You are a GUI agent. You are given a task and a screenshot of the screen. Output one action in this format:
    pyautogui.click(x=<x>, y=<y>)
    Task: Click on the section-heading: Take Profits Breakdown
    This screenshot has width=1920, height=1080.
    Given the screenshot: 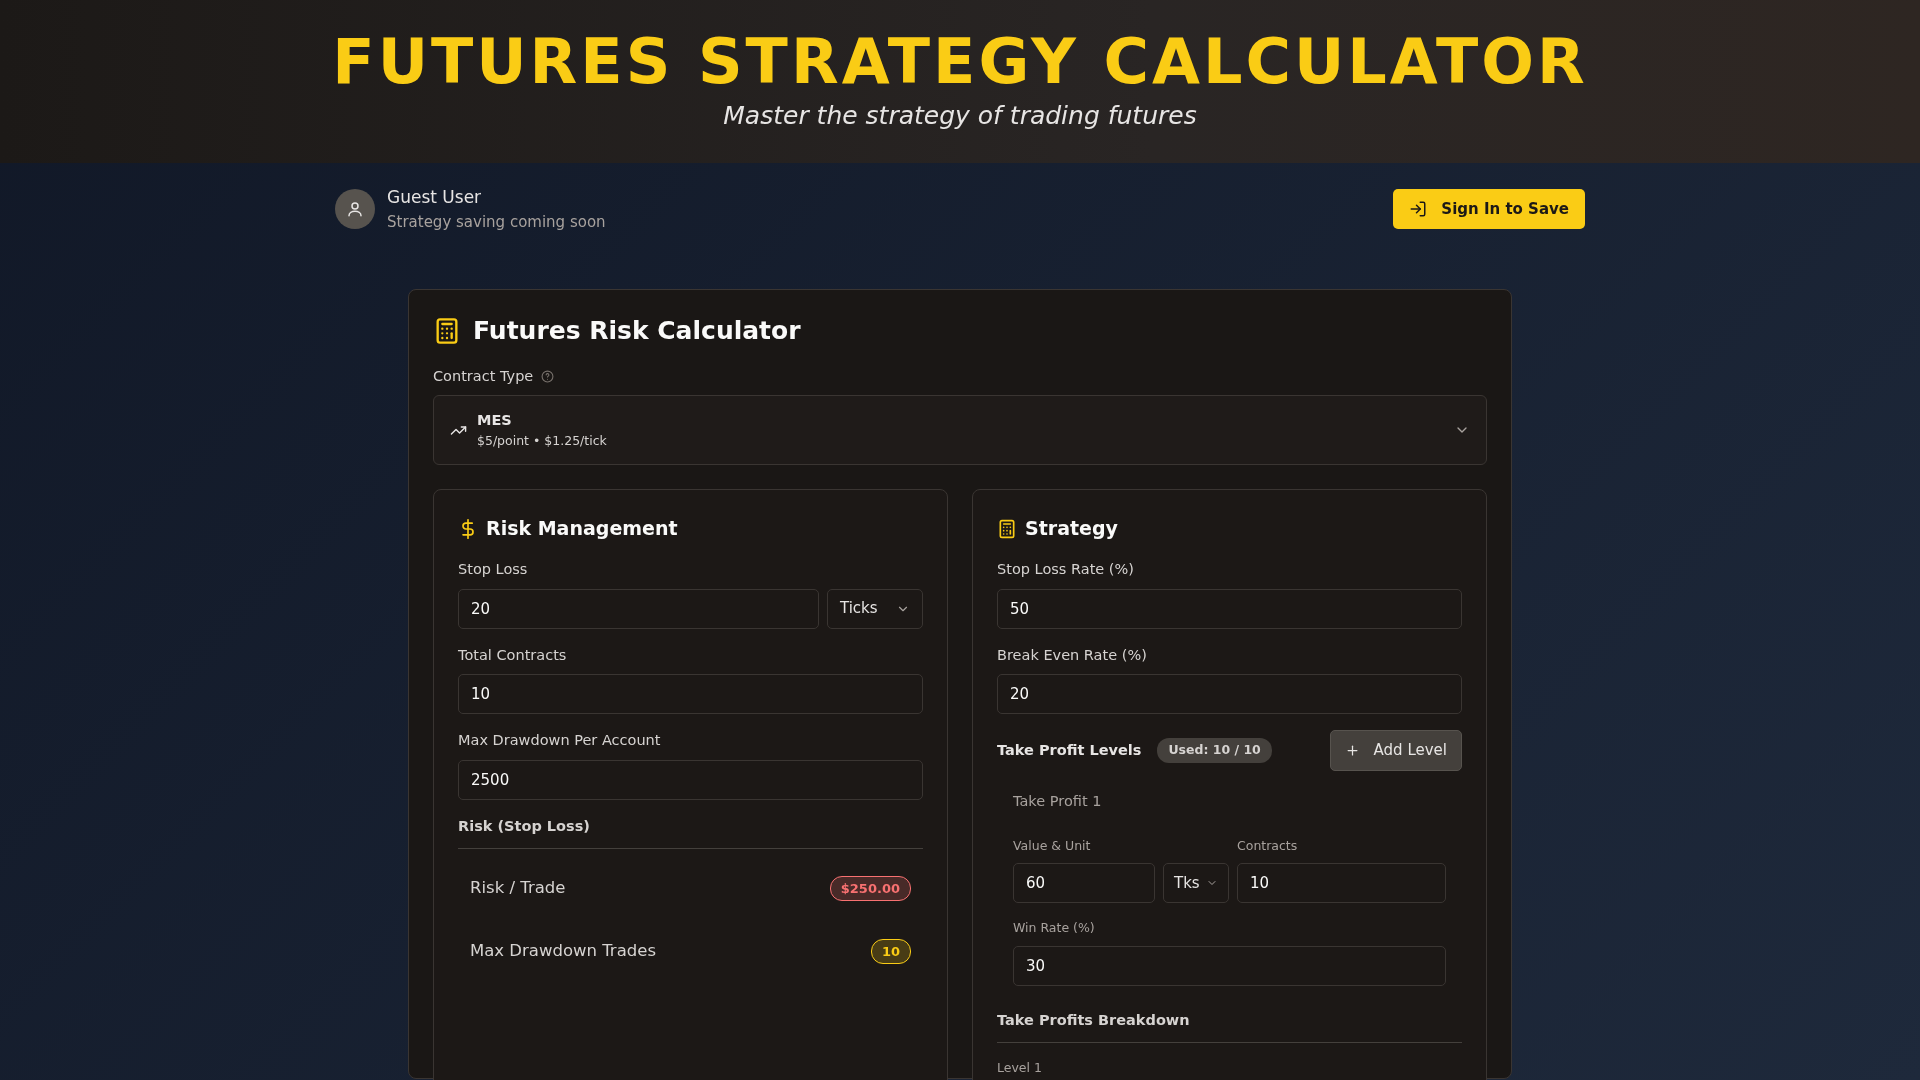 What is the action you would take?
    pyautogui.click(x=1229, y=1026)
    